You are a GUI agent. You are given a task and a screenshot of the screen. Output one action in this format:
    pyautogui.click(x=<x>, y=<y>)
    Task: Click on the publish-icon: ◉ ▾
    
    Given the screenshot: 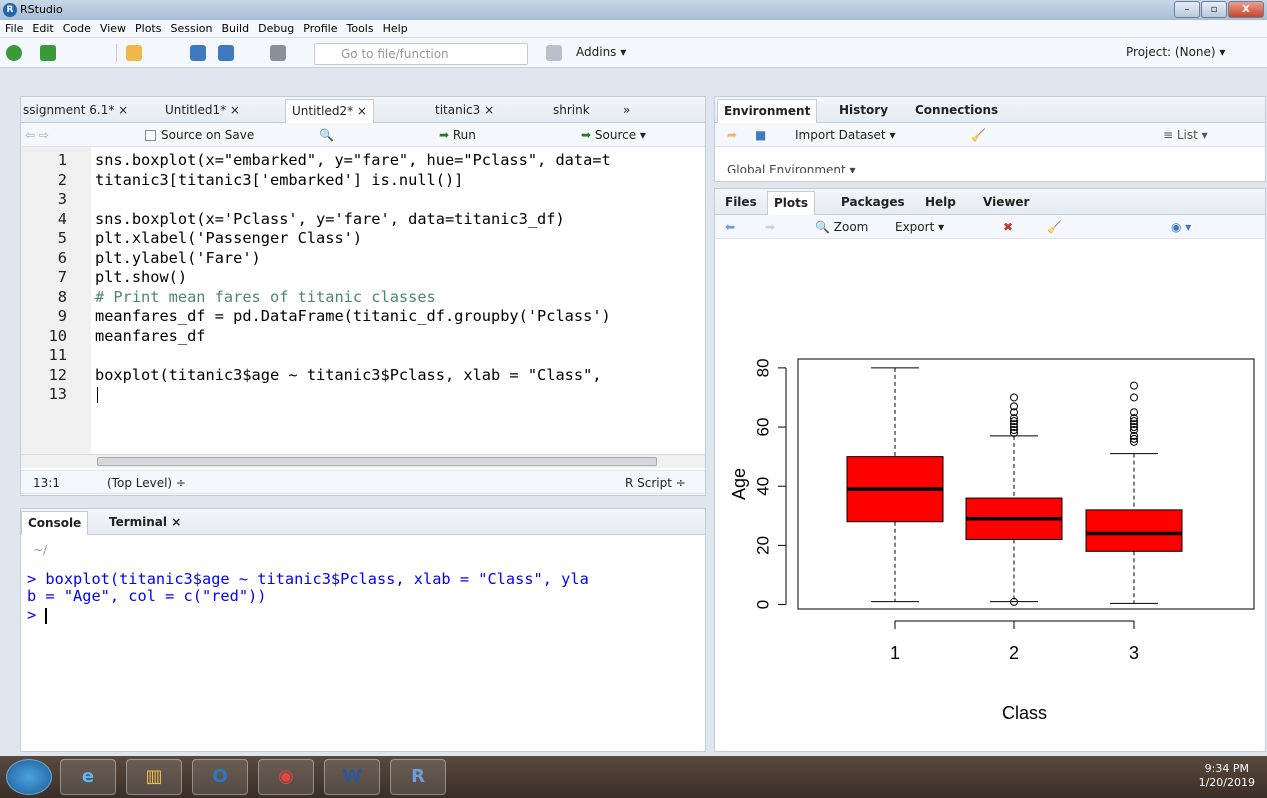 What is the action you would take?
    pyautogui.click(x=1181, y=227)
    